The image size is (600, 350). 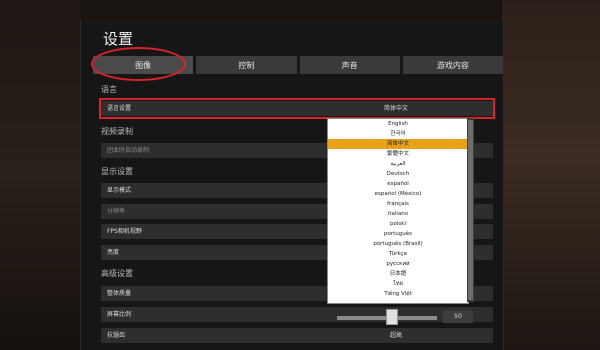 I want to click on language-option: Tiếng Việt, so click(x=398, y=294).